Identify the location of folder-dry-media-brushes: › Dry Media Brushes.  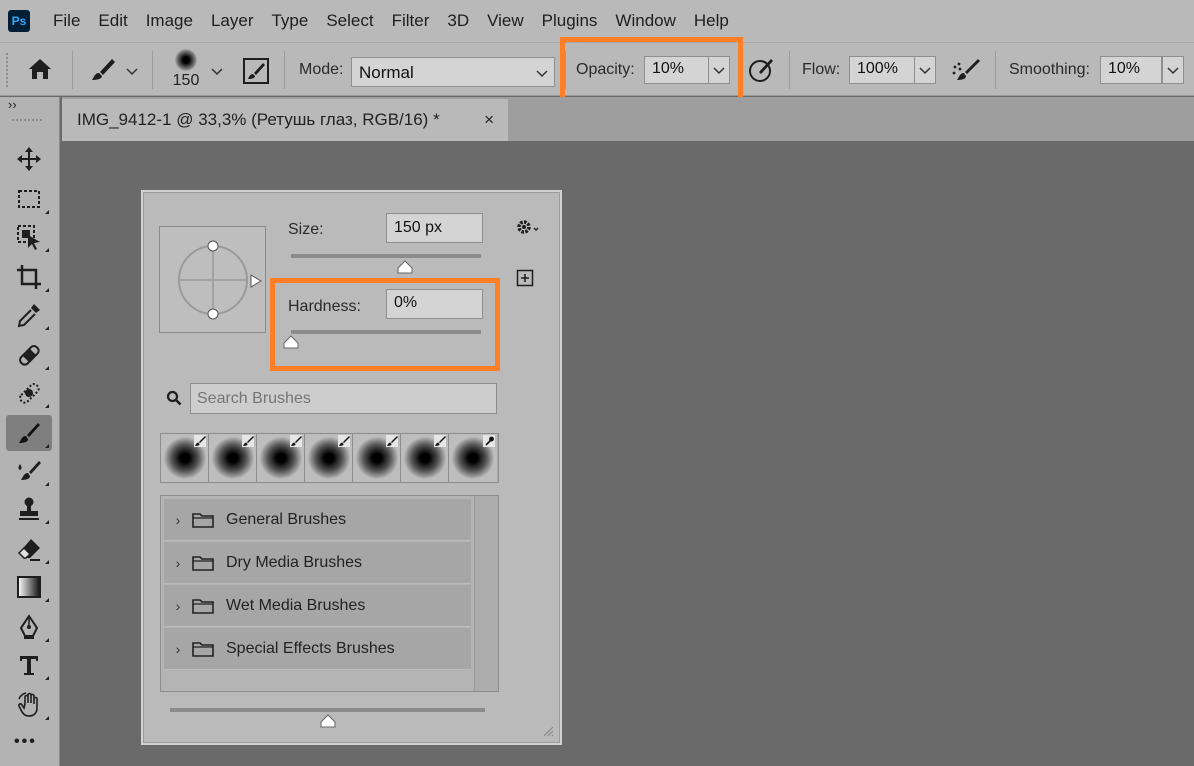
(317, 563).